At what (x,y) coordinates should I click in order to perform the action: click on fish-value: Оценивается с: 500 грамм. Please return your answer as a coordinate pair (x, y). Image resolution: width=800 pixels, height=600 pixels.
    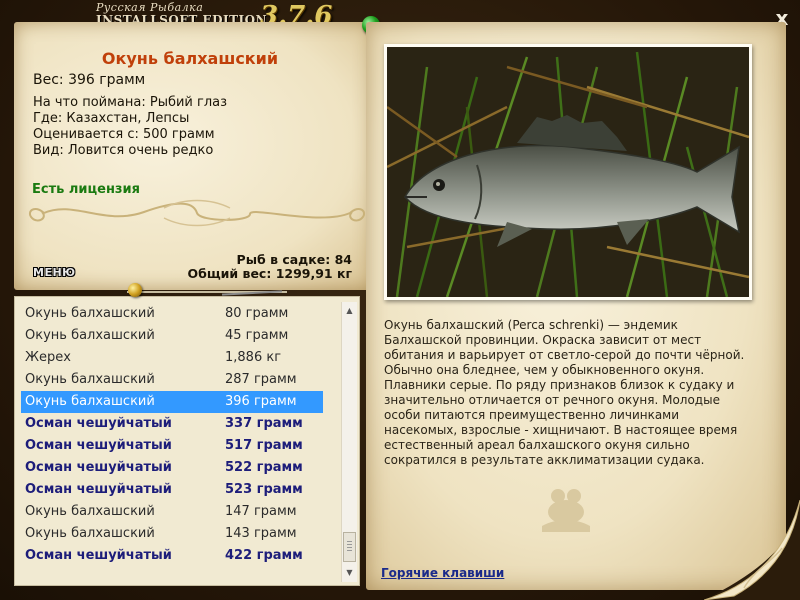
    Looking at the image, I should click on (124, 134).